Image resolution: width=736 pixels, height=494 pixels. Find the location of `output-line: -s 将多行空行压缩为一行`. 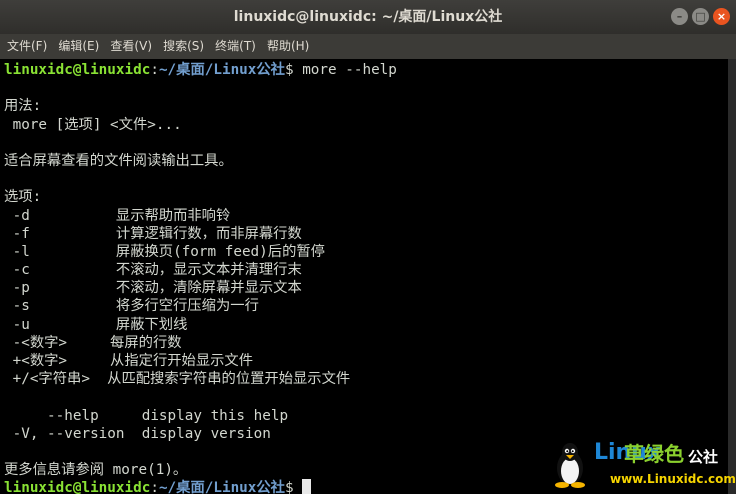

output-line: -s 将多行空行压缩为一行 is located at coordinates (131, 306).